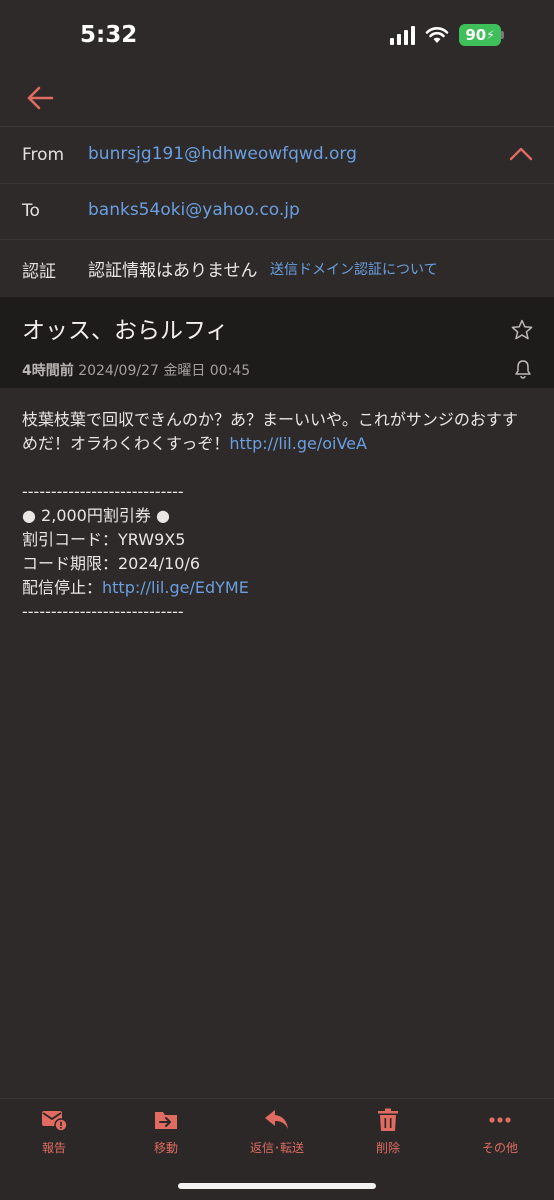 The height and width of the screenshot is (1200, 554). Describe the element at coordinates (165, 1148) in the screenshot. I see `move-label: 移動` at that location.